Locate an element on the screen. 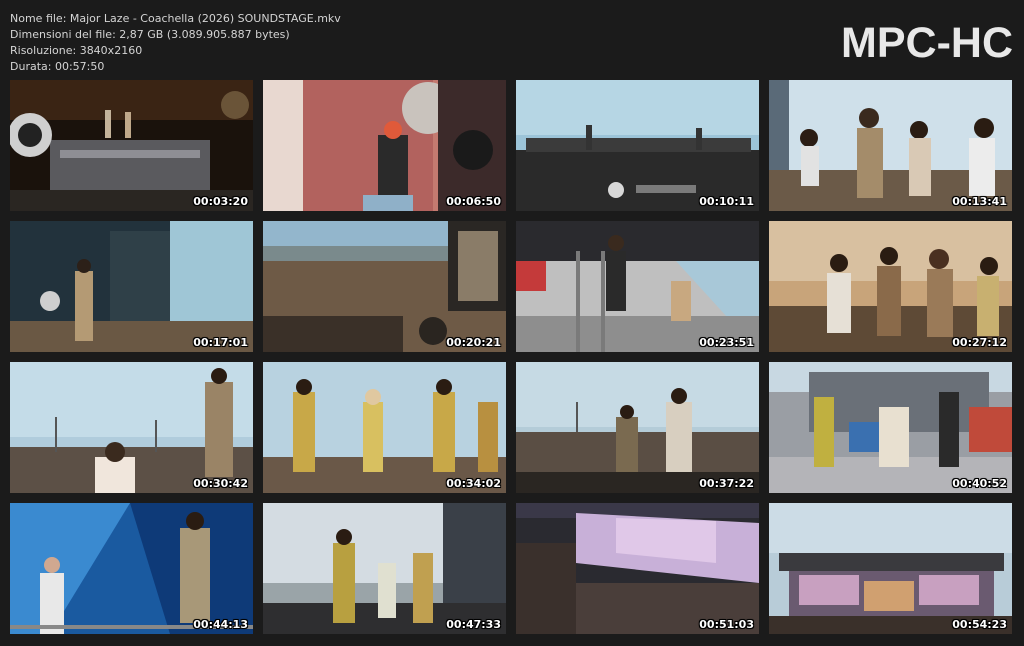 This screenshot has width=1024, height=646. thumbnail-12-image is located at coordinates (890, 427).